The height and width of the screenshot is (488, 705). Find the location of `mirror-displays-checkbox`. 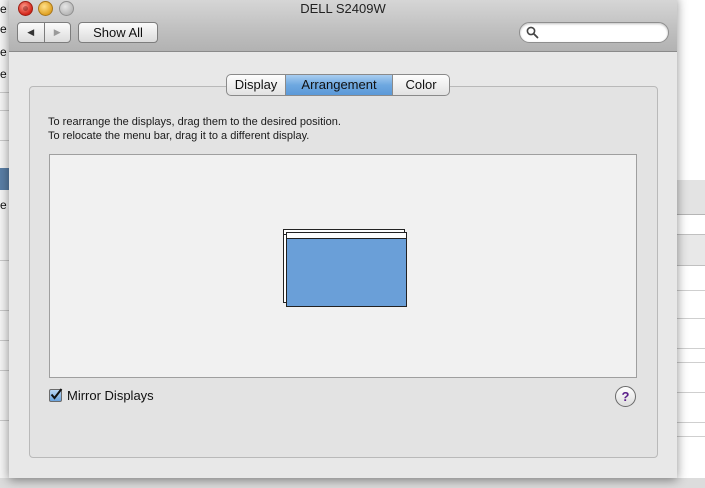

mirror-displays-checkbox is located at coordinates (56, 395).